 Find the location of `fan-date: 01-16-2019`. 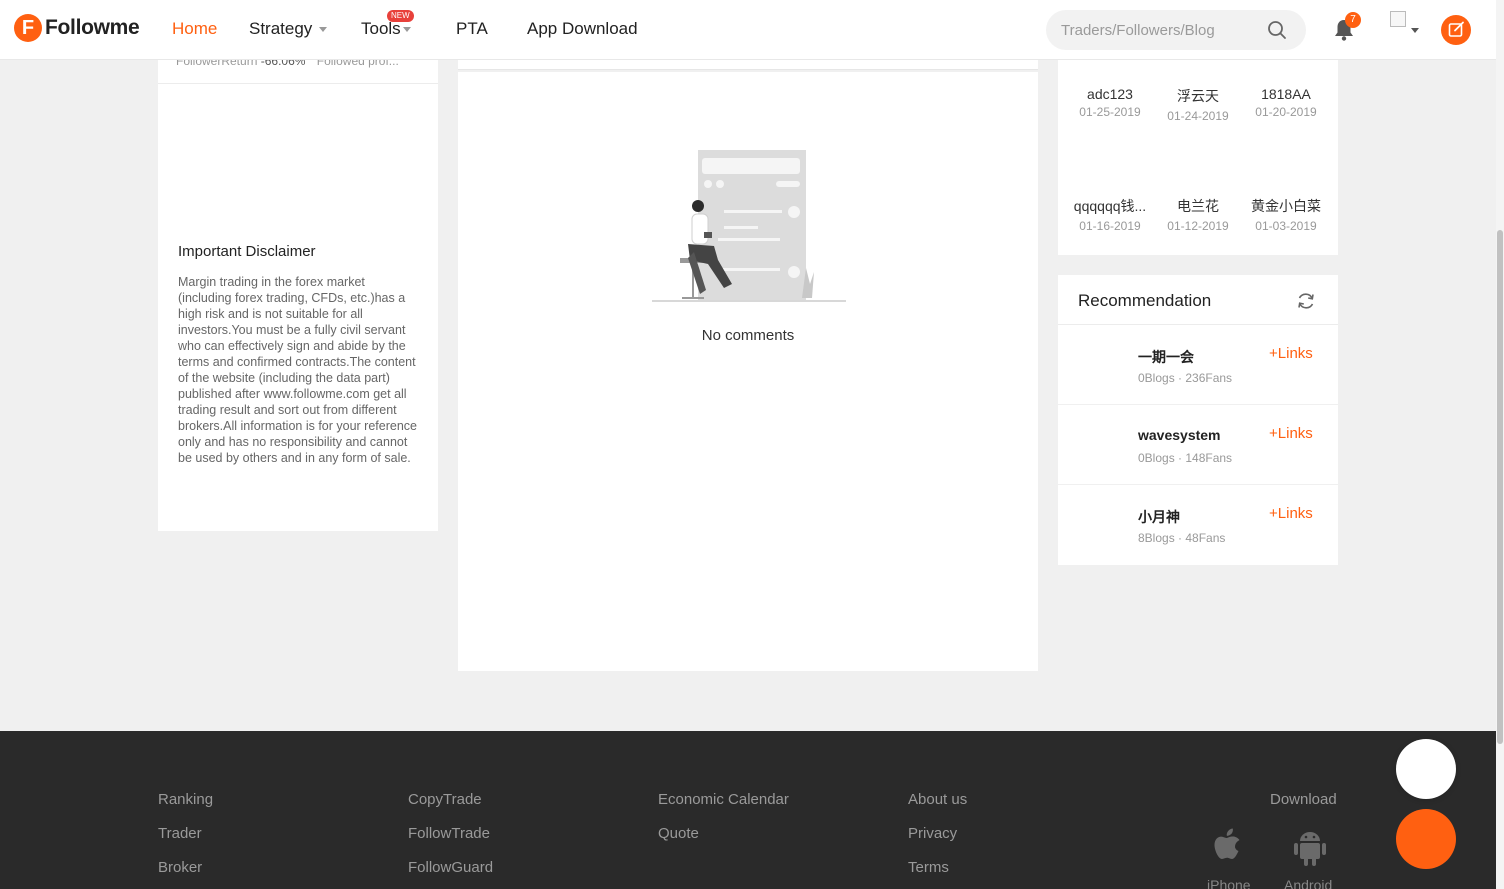

fan-date: 01-16-2019 is located at coordinates (1110, 226).